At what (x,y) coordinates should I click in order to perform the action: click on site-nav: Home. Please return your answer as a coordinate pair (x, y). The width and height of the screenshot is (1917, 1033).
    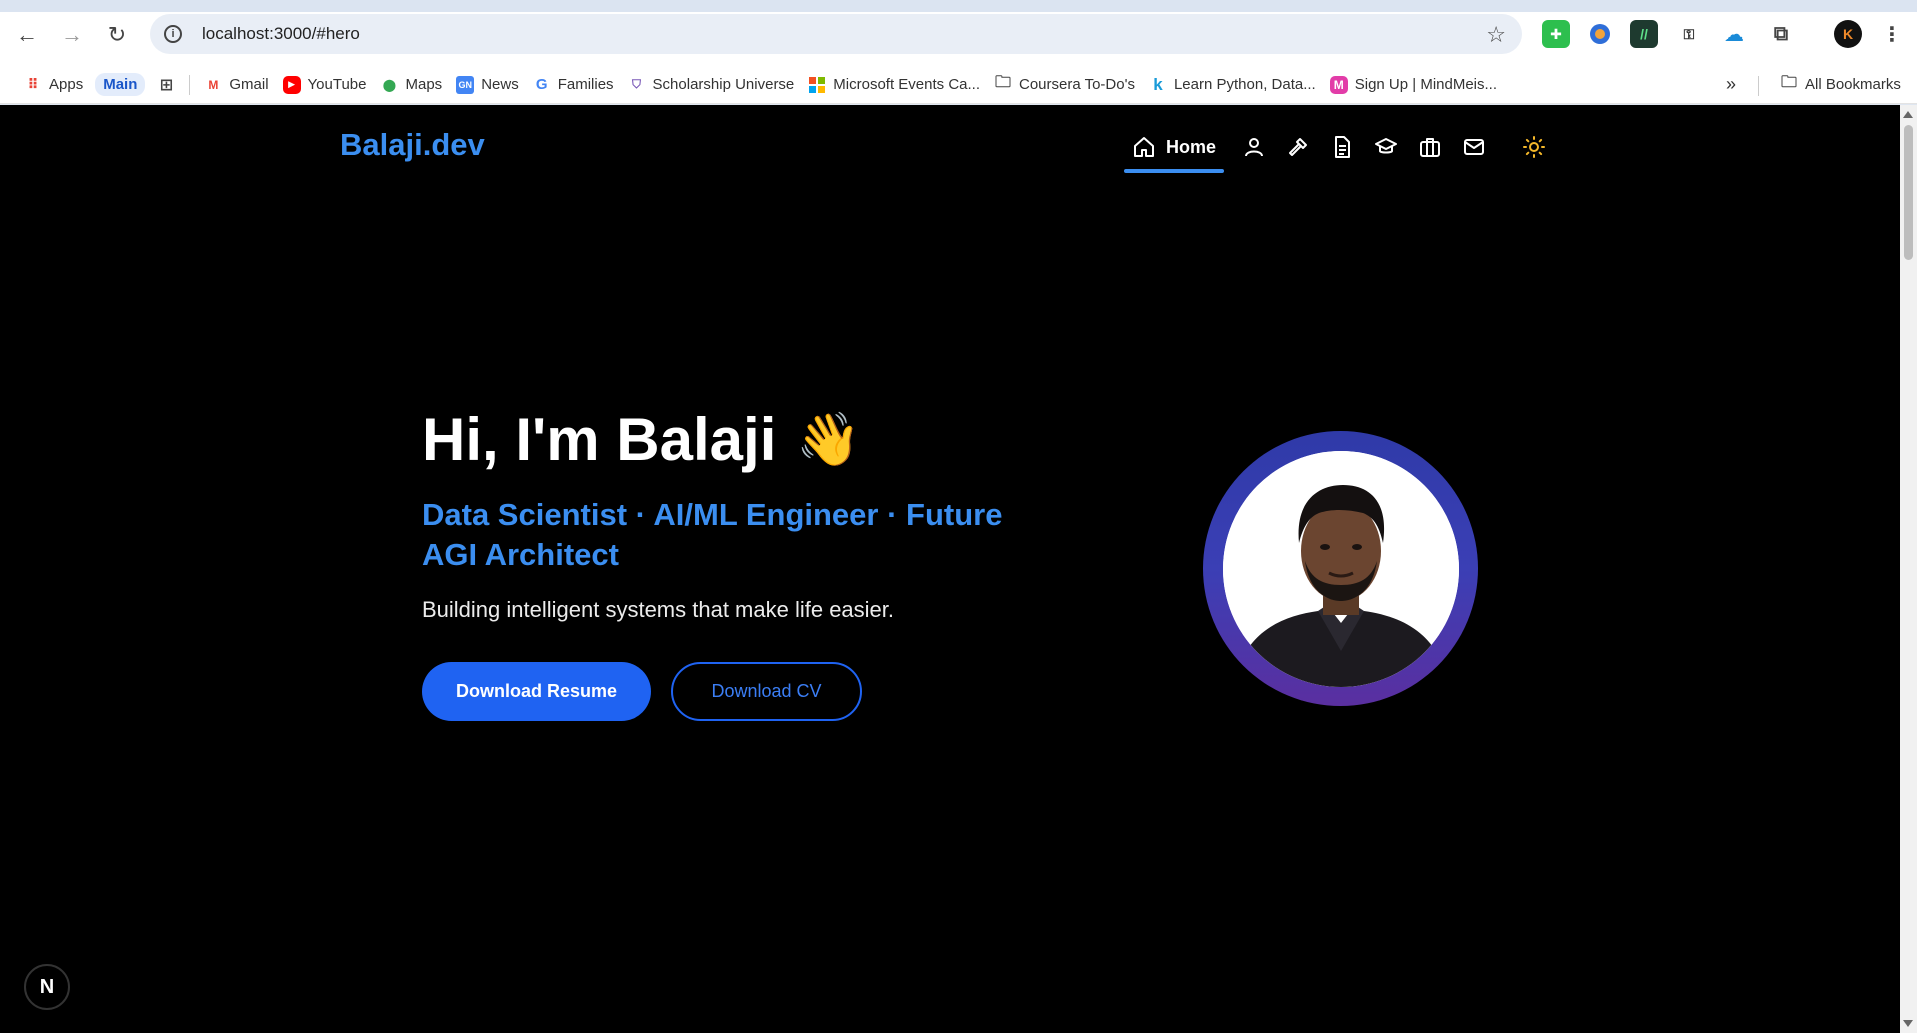
    Looking at the image, I should click on (1339, 150).